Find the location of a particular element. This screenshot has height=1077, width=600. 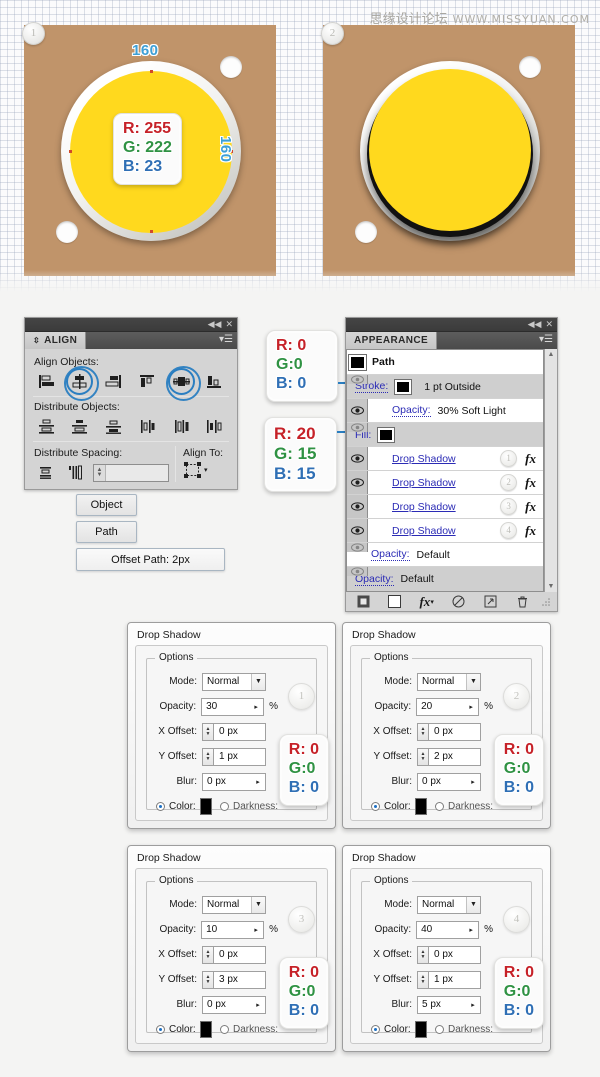

appearance-scrollbar: ▲ ▼ is located at coordinates (550, 470).